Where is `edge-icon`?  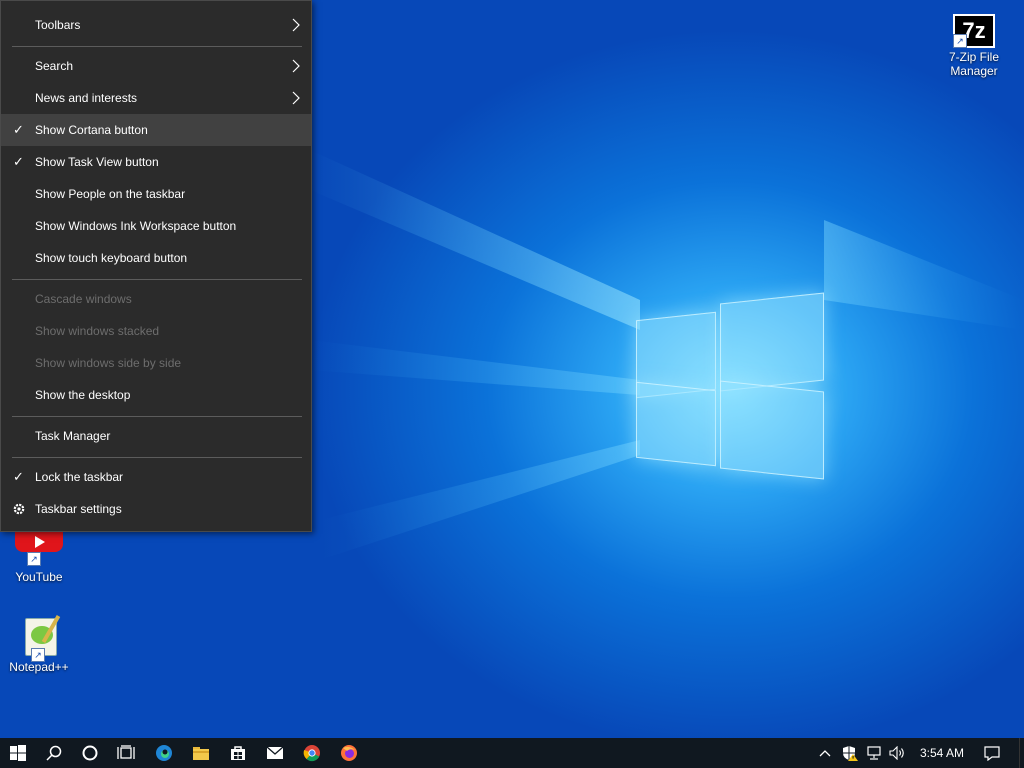 edge-icon is located at coordinates (164, 753).